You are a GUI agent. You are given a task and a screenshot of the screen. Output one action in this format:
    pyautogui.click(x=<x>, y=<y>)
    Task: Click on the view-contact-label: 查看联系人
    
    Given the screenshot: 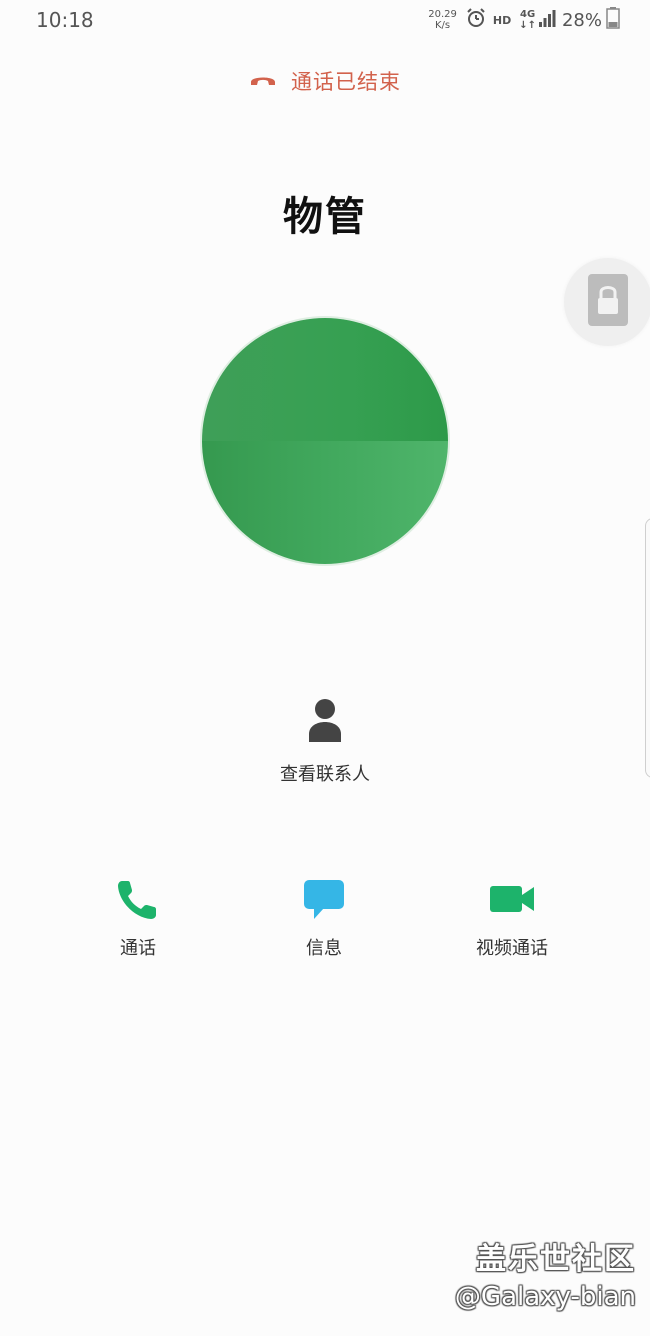 What is the action you would take?
    pyautogui.click(x=325, y=774)
    